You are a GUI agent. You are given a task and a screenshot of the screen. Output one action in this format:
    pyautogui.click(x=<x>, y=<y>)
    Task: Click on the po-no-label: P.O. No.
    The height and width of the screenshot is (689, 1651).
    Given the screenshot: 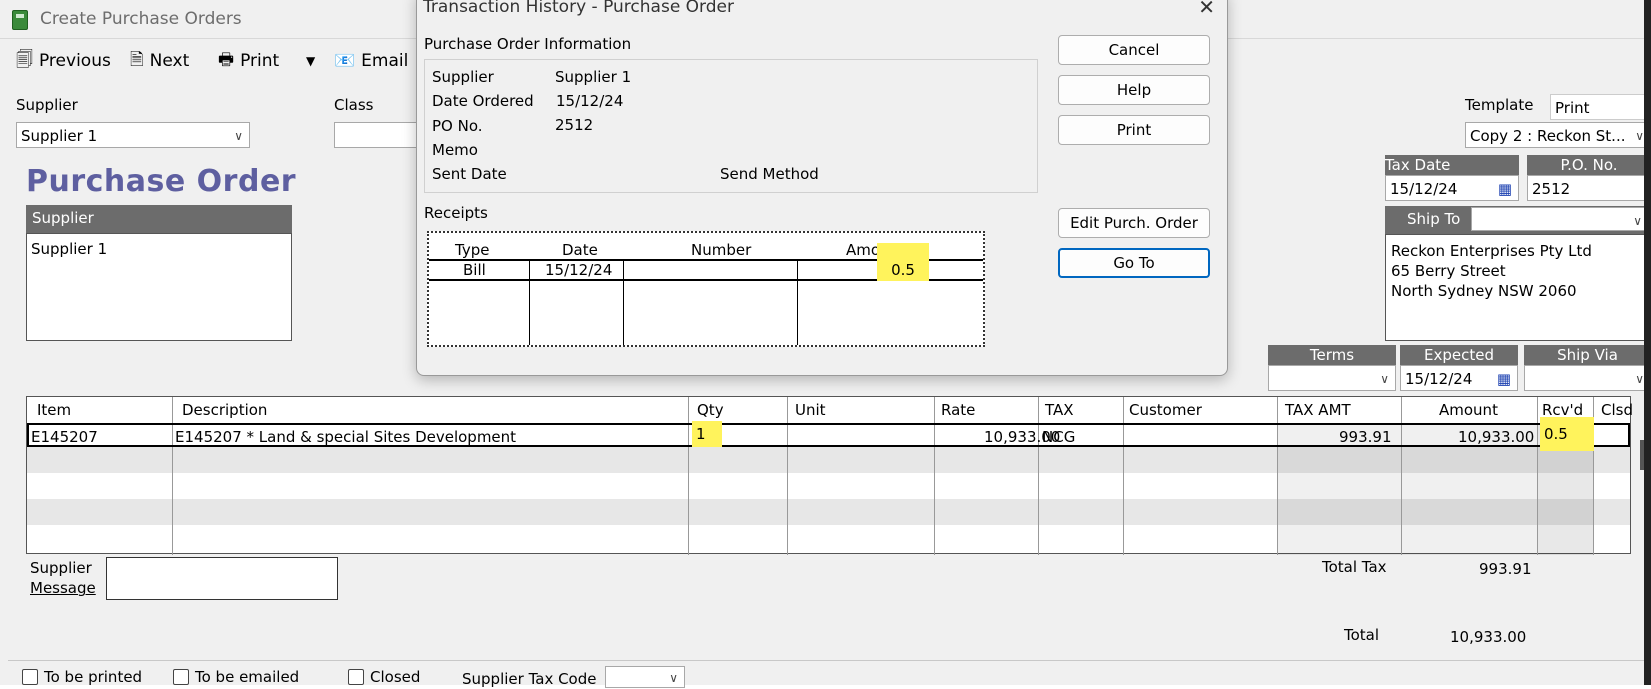 What is the action you would take?
    pyautogui.click(x=1589, y=165)
    